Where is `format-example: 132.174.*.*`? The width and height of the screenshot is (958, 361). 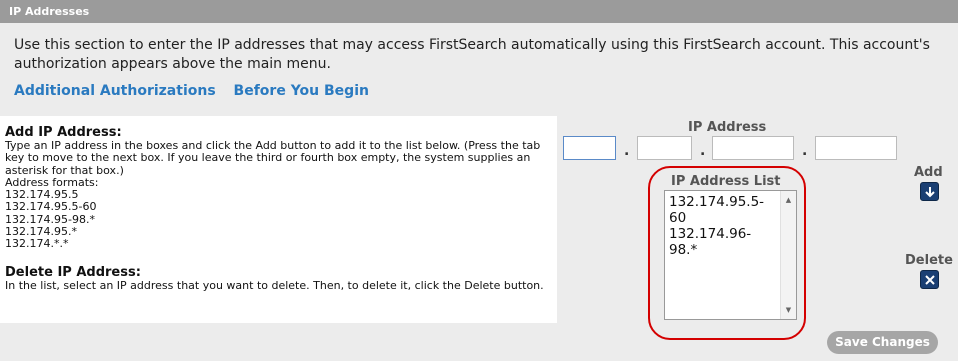 format-example: 132.174.*.* is located at coordinates (37, 244).